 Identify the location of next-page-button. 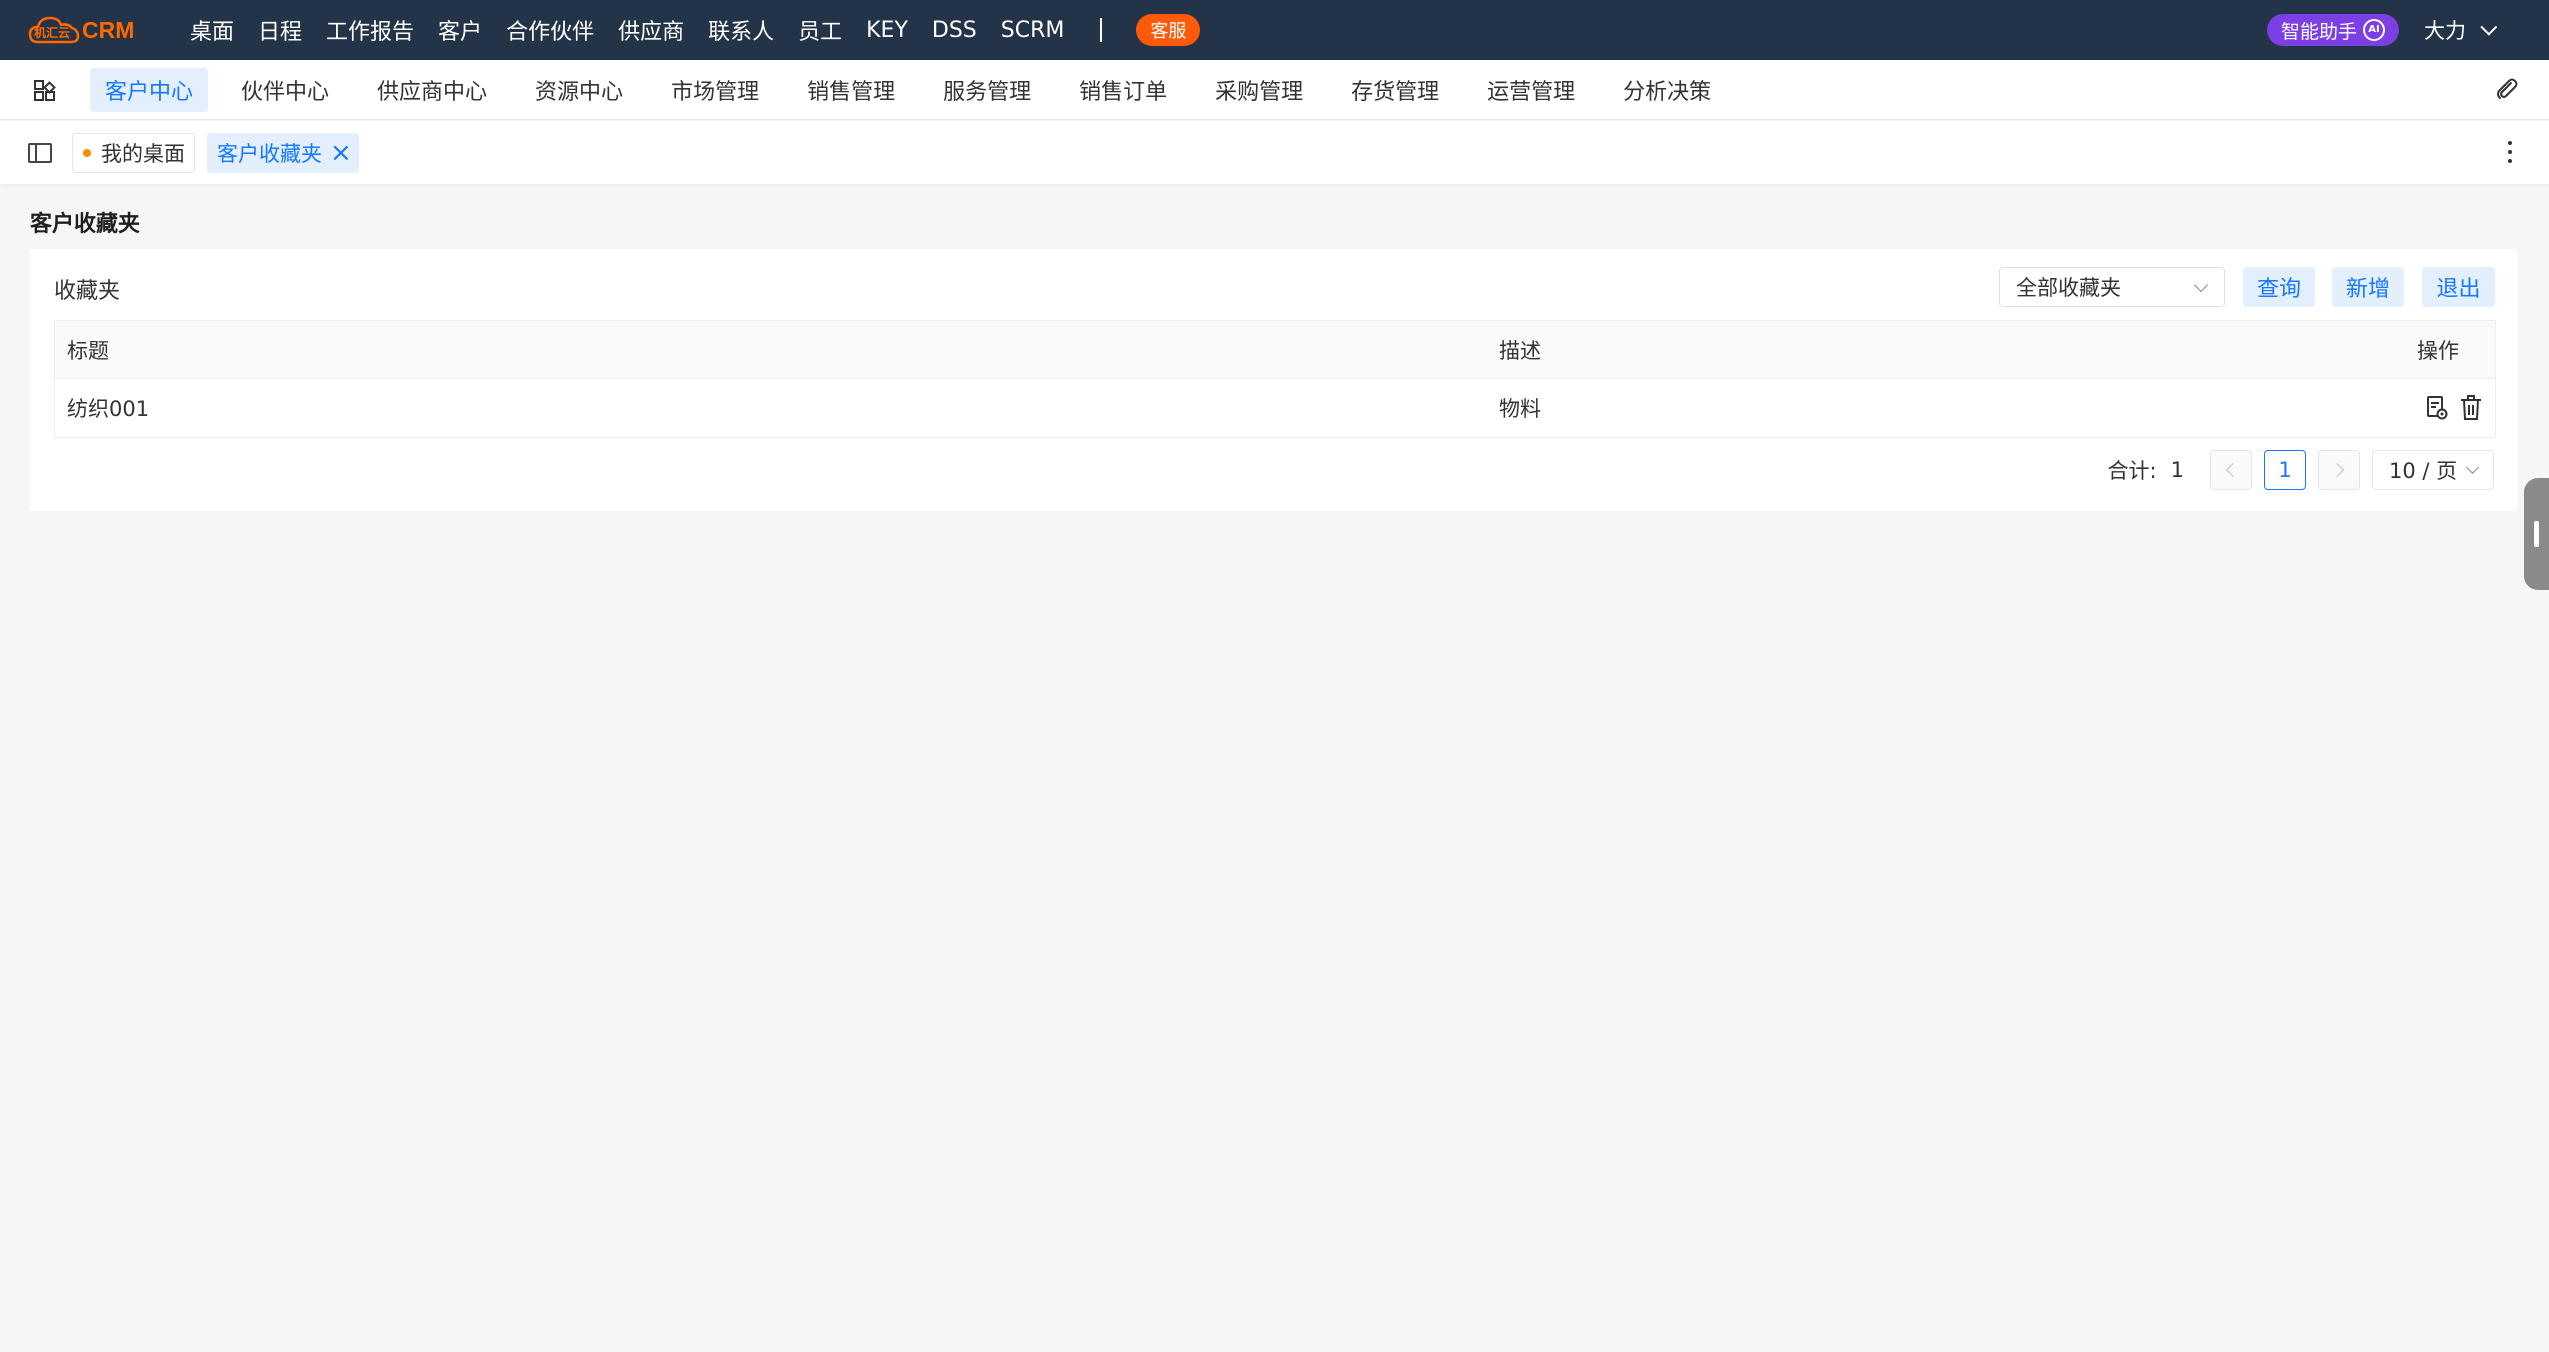
(2339, 470).